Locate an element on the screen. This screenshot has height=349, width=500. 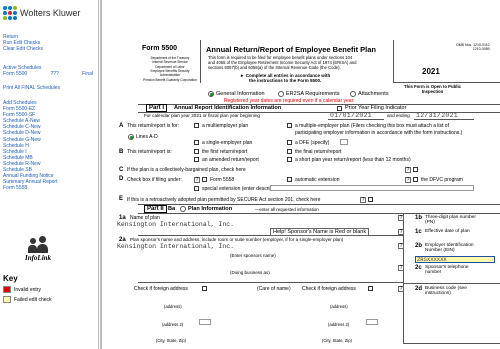
key-title: Key is located at coordinates (10, 278).